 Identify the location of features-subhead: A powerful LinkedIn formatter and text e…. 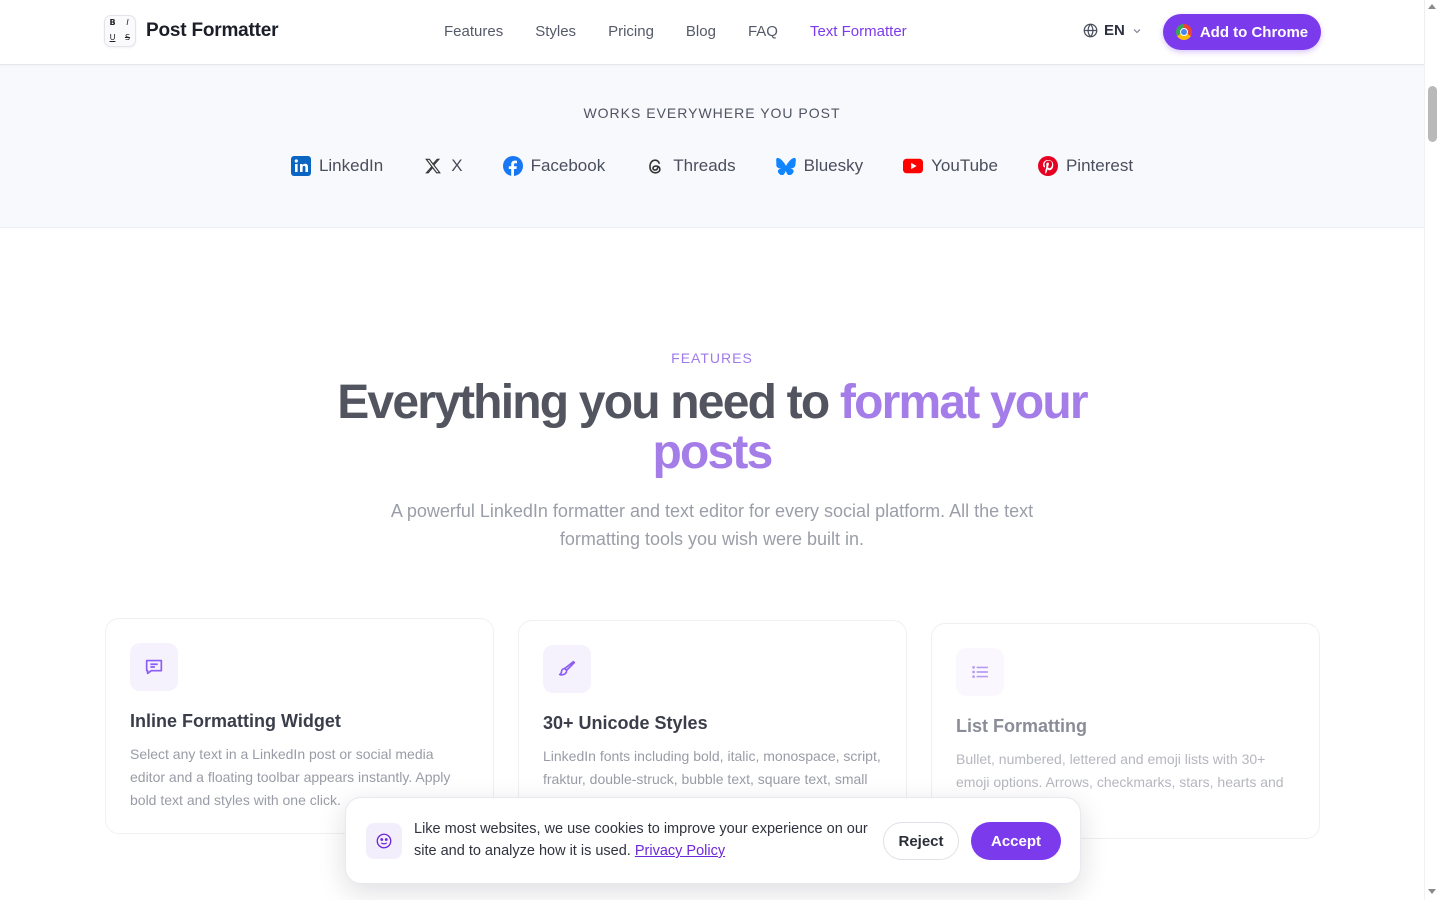
(712, 525).